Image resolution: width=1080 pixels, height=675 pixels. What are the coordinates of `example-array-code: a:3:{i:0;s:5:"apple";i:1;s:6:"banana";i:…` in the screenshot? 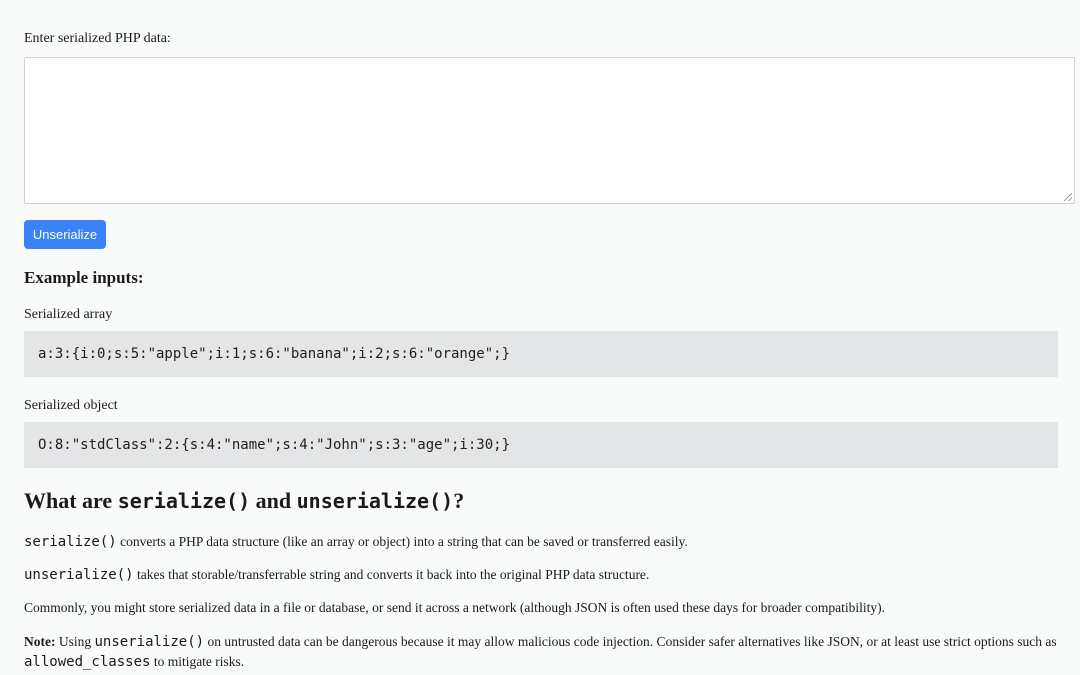 It's located at (541, 354).